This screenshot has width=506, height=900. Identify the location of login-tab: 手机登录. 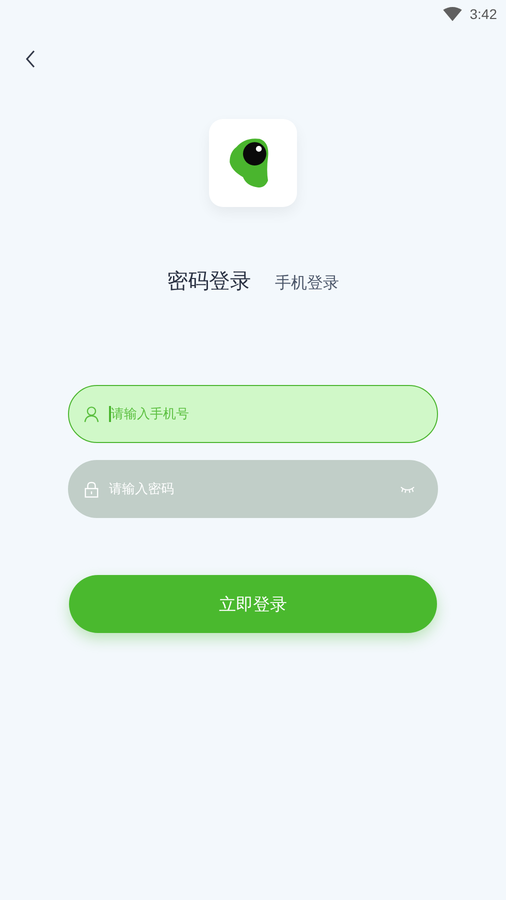
(307, 283).